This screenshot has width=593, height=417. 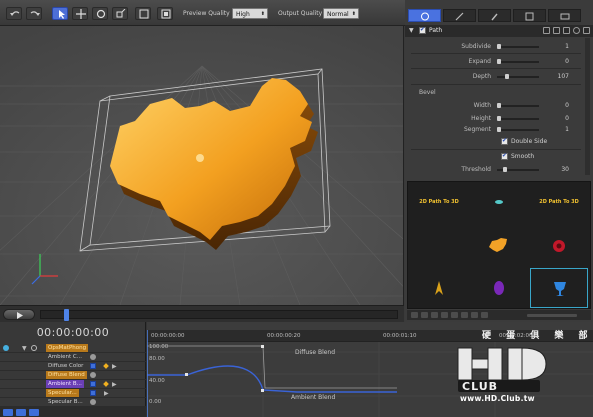 What do you see at coordinates (504, 141) in the screenshot?
I see `double-side-box` at bounding box center [504, 141].